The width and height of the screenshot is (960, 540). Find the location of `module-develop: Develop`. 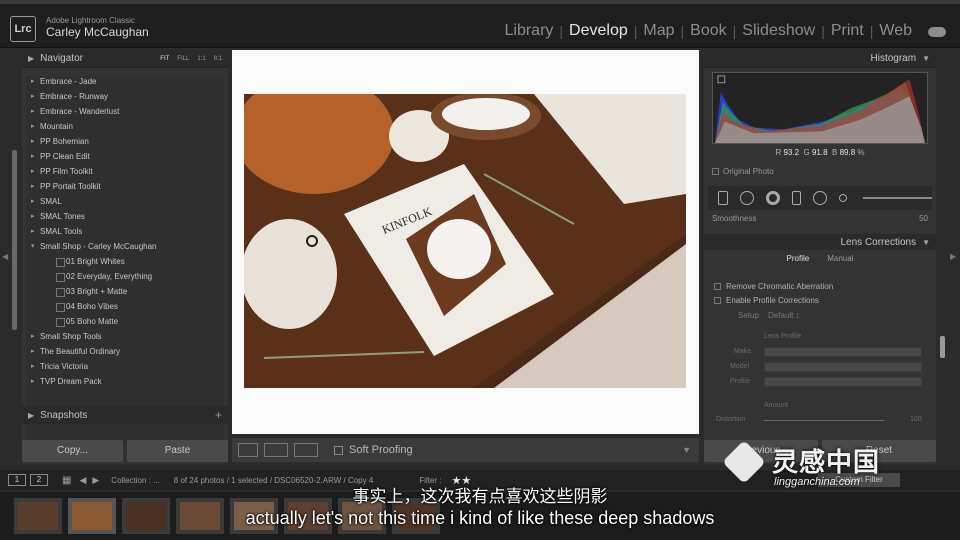

module-develop: Develop is located at coordinates (598, 31).